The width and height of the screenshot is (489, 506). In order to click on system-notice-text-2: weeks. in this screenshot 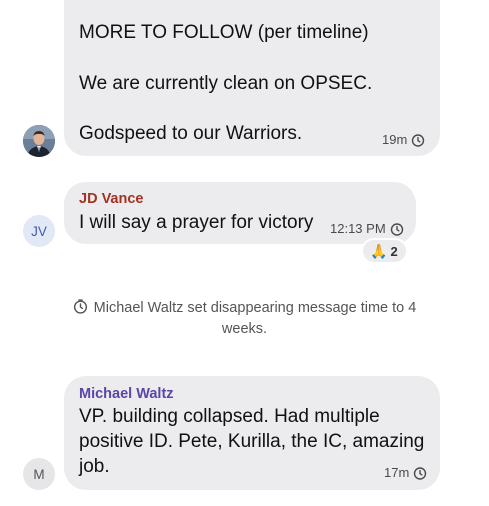, I will do `click(244, 329)`.